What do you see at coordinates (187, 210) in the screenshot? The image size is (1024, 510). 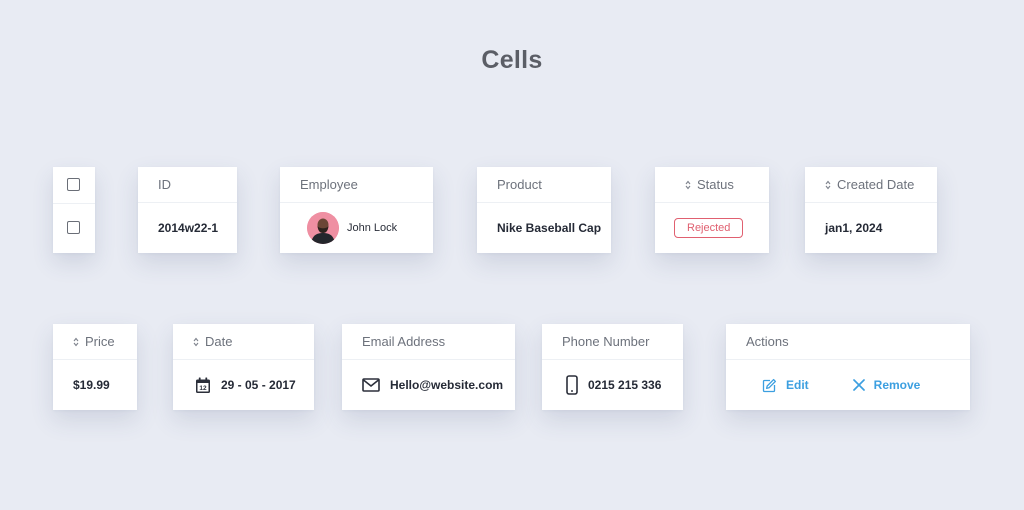 I see `id-cell: ID 2014w22-1` at bounding box center [187, 210].